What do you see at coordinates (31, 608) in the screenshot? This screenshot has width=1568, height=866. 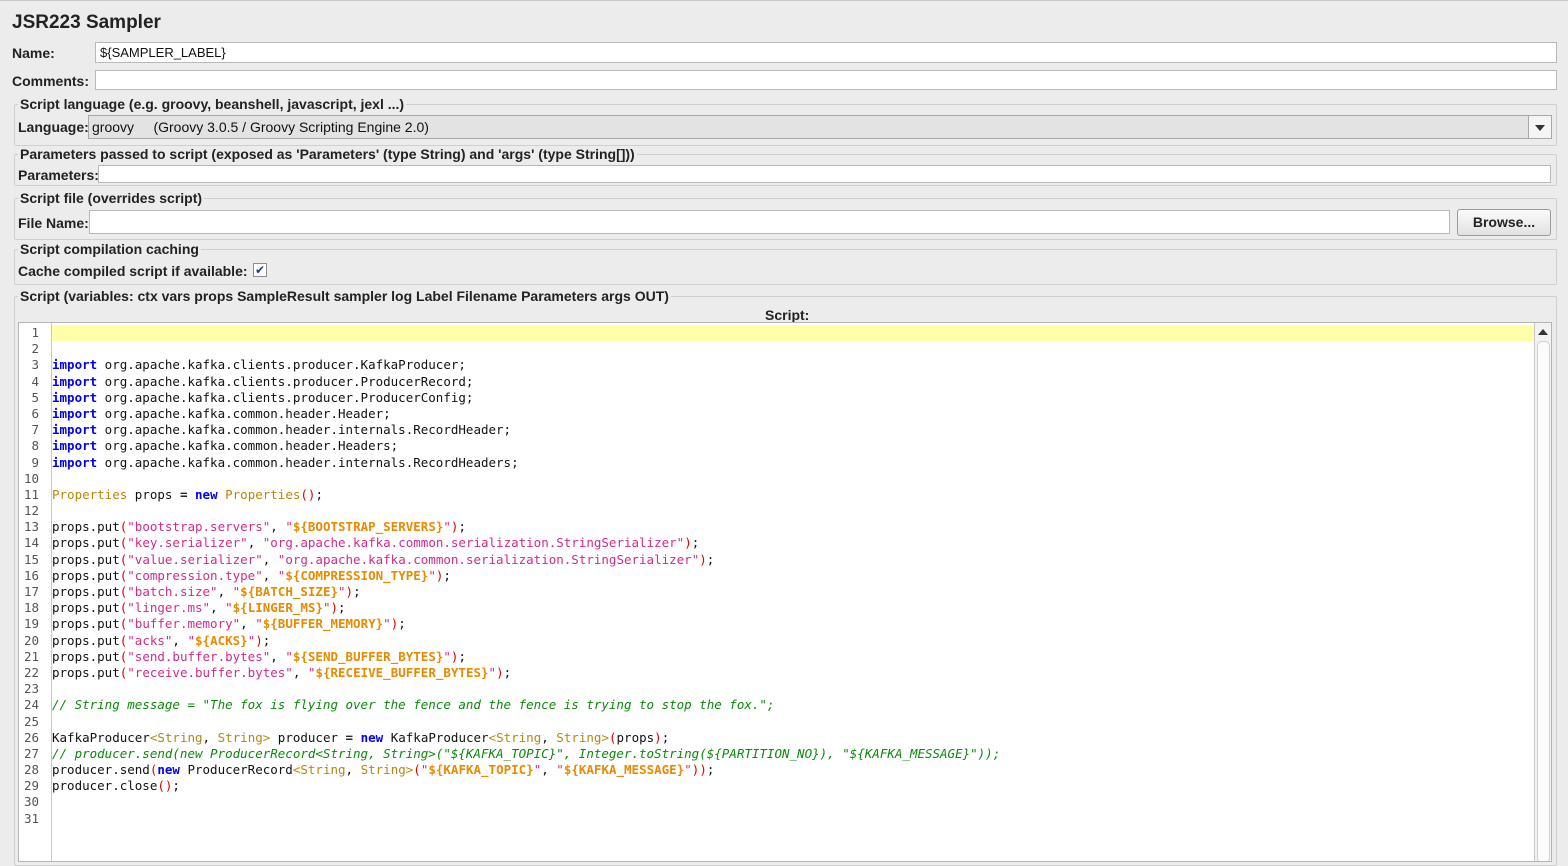 I see `line-number: 18` at bounding box center [31, 608].